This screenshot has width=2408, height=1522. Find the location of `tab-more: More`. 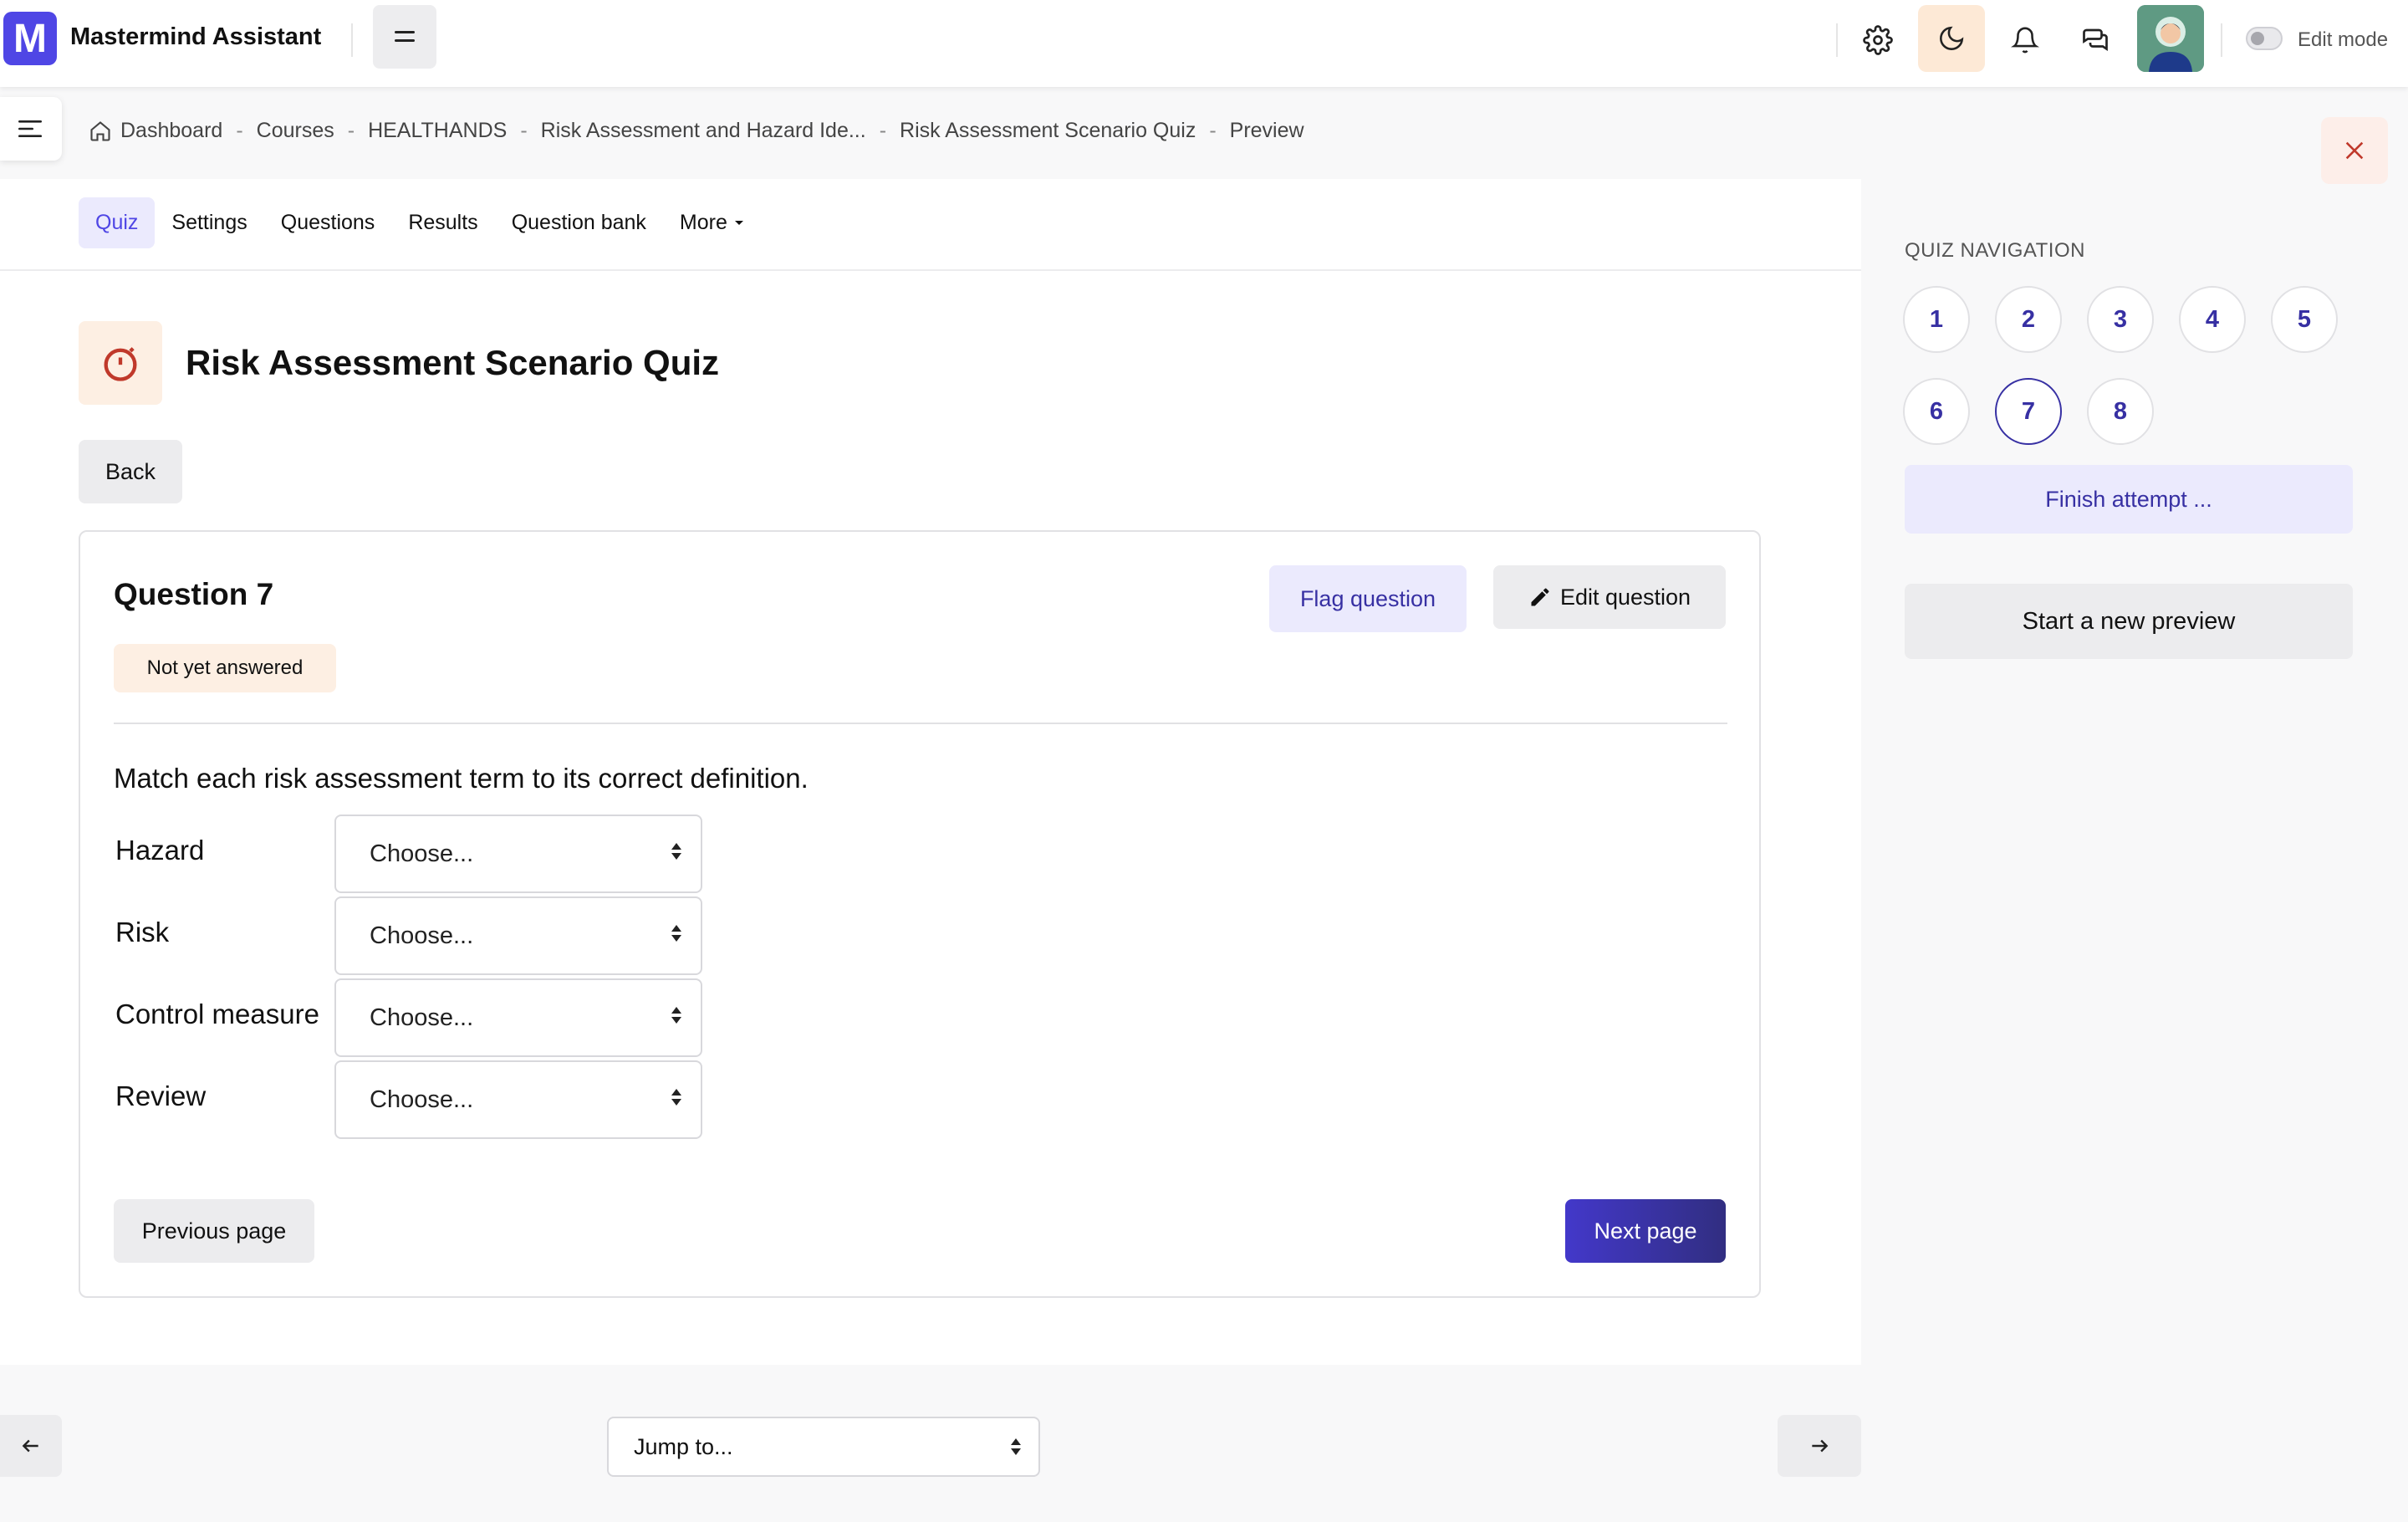

tab-more: More is located at coordinates (712, 222).